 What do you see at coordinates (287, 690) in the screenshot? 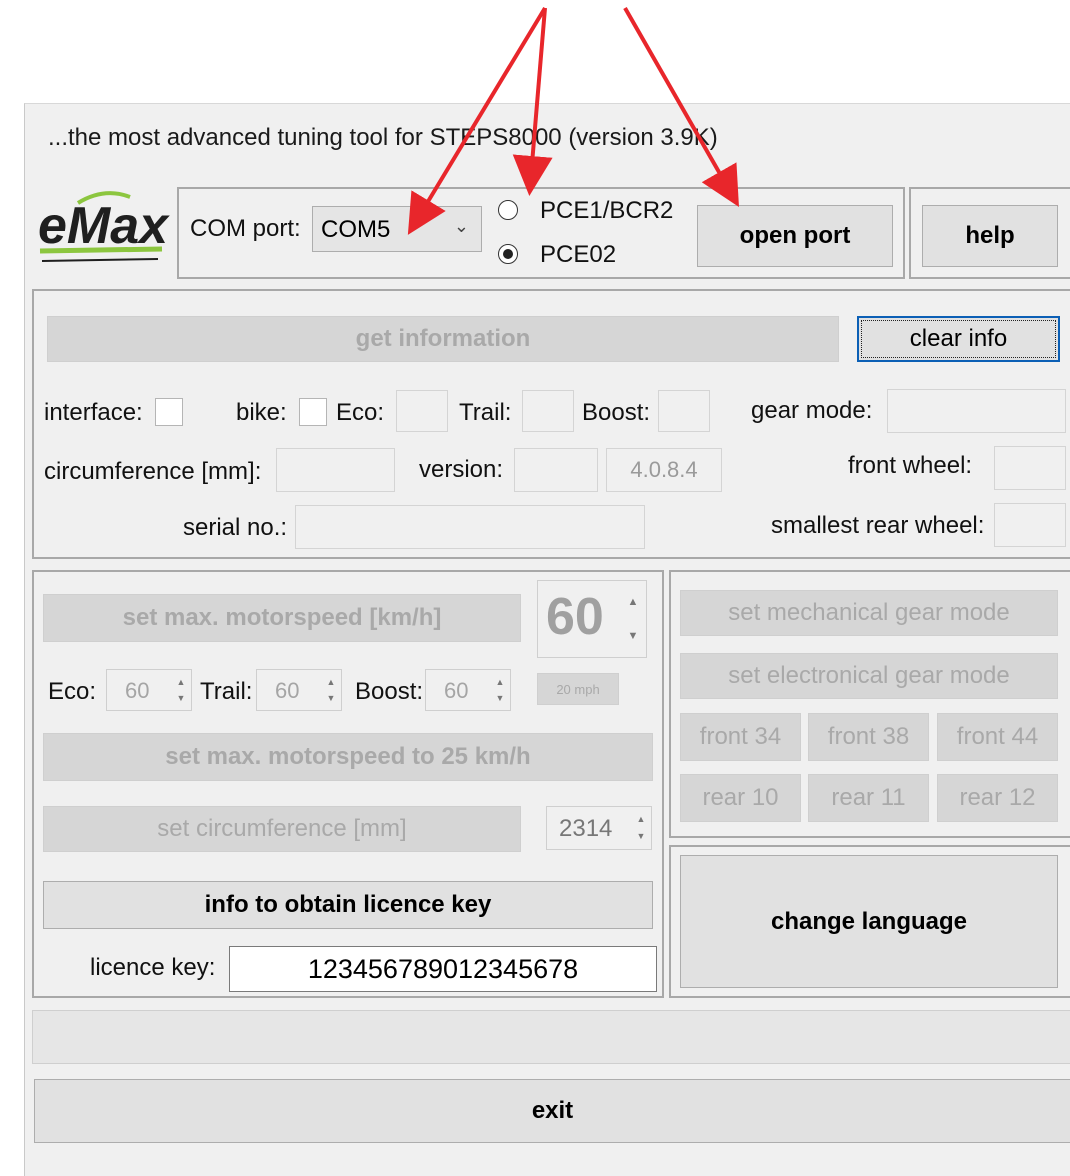
I see `trail-spinner-value: 60` at bounding box center [287, 690].